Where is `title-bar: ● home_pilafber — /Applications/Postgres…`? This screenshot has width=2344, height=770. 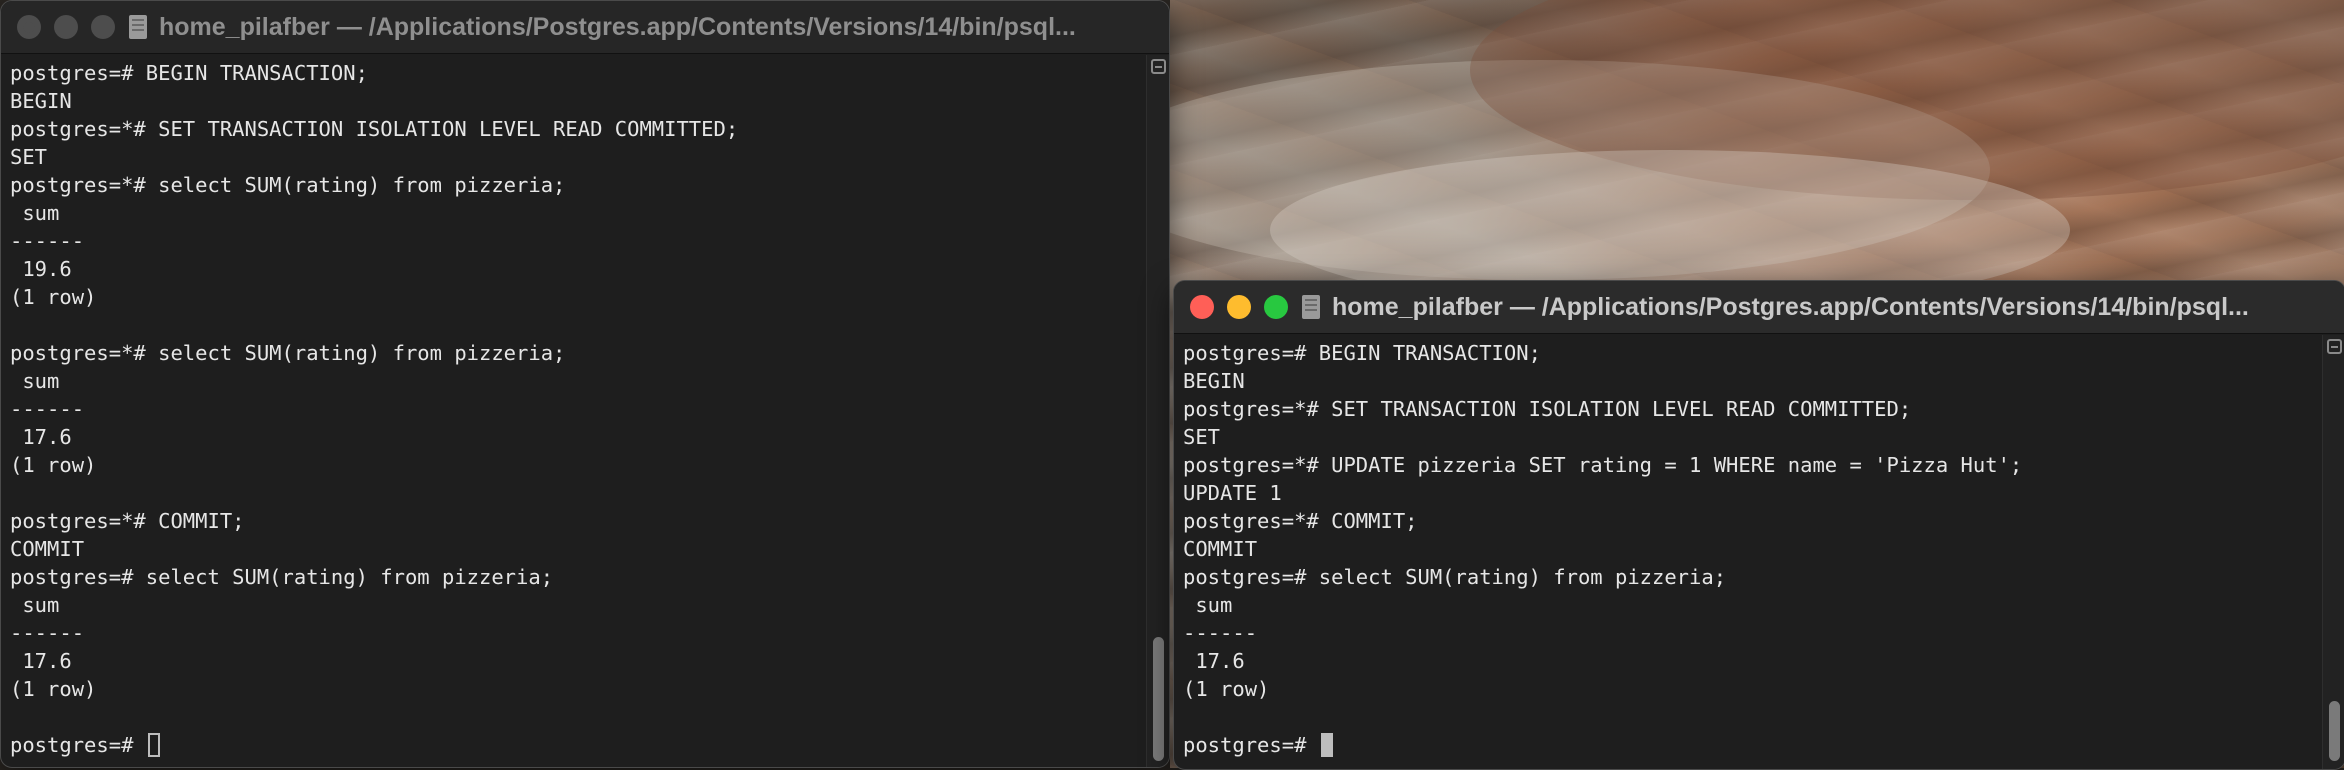
title-bar: ● home_pilafber — /Applications/Postgres… is located at coordinates (585, 27).